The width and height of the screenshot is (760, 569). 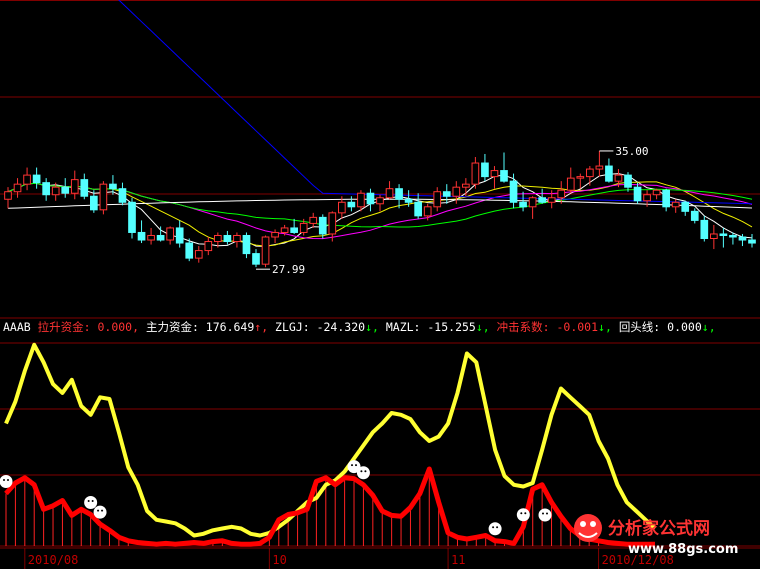 What do you see at coordinates (88, 327) in the screenshot?
I see `indicator-label: 拉升资金: 0.000,` at bounding box center [88, 327].